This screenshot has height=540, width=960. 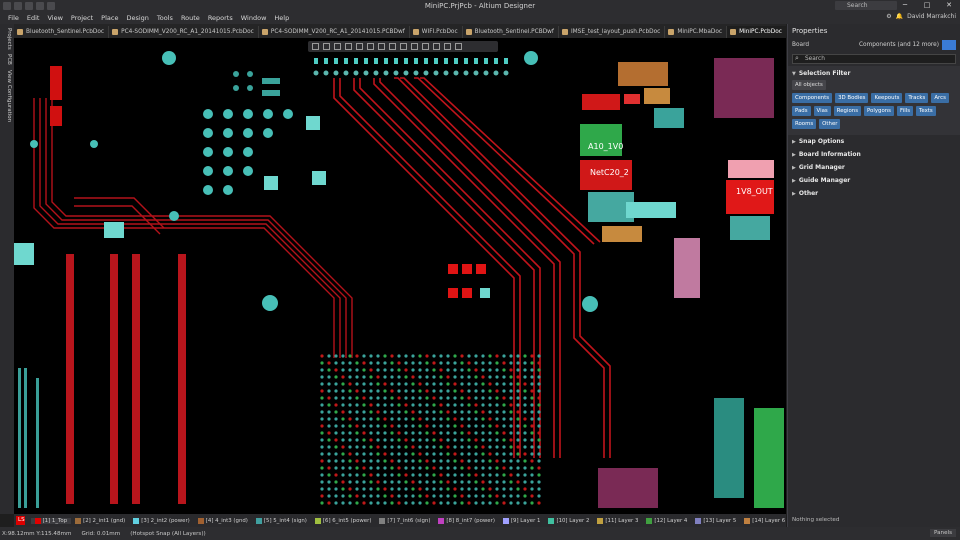 I want to click on panel-tab-view-configuration: View Configuration, so click(x=7, y=96).